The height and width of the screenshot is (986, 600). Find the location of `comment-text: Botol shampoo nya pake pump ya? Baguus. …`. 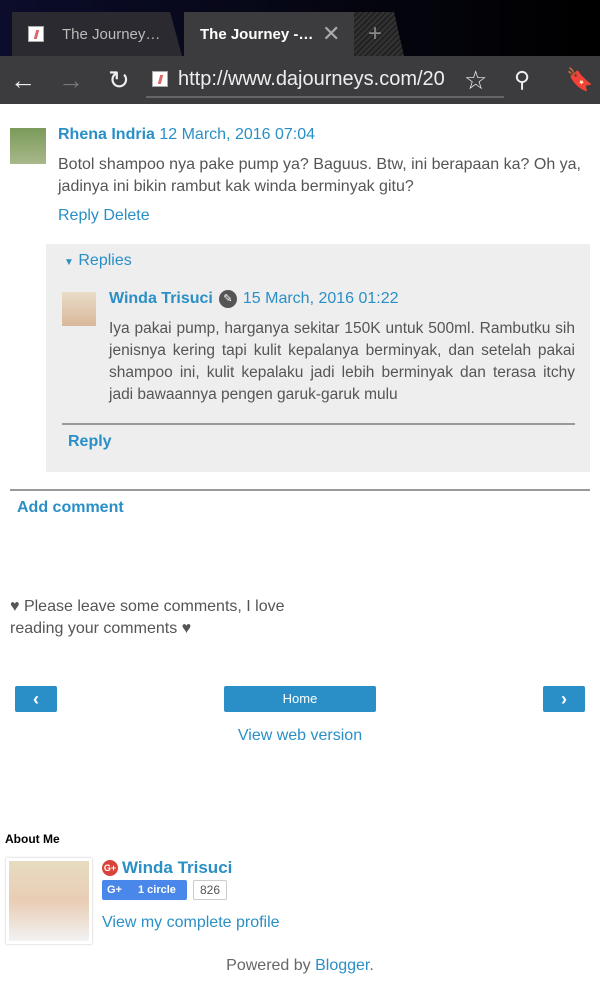

comment-text: Botol shampoo nya pake pump ya? Baguus. … is located at coordinates (319, 175).